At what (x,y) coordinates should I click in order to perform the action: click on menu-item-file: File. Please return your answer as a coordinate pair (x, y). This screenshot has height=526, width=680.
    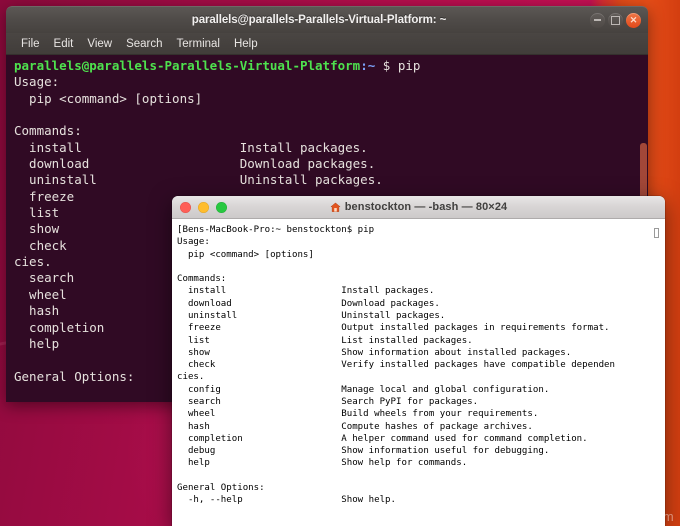
    Looking at the image, I should click on (30, 44).